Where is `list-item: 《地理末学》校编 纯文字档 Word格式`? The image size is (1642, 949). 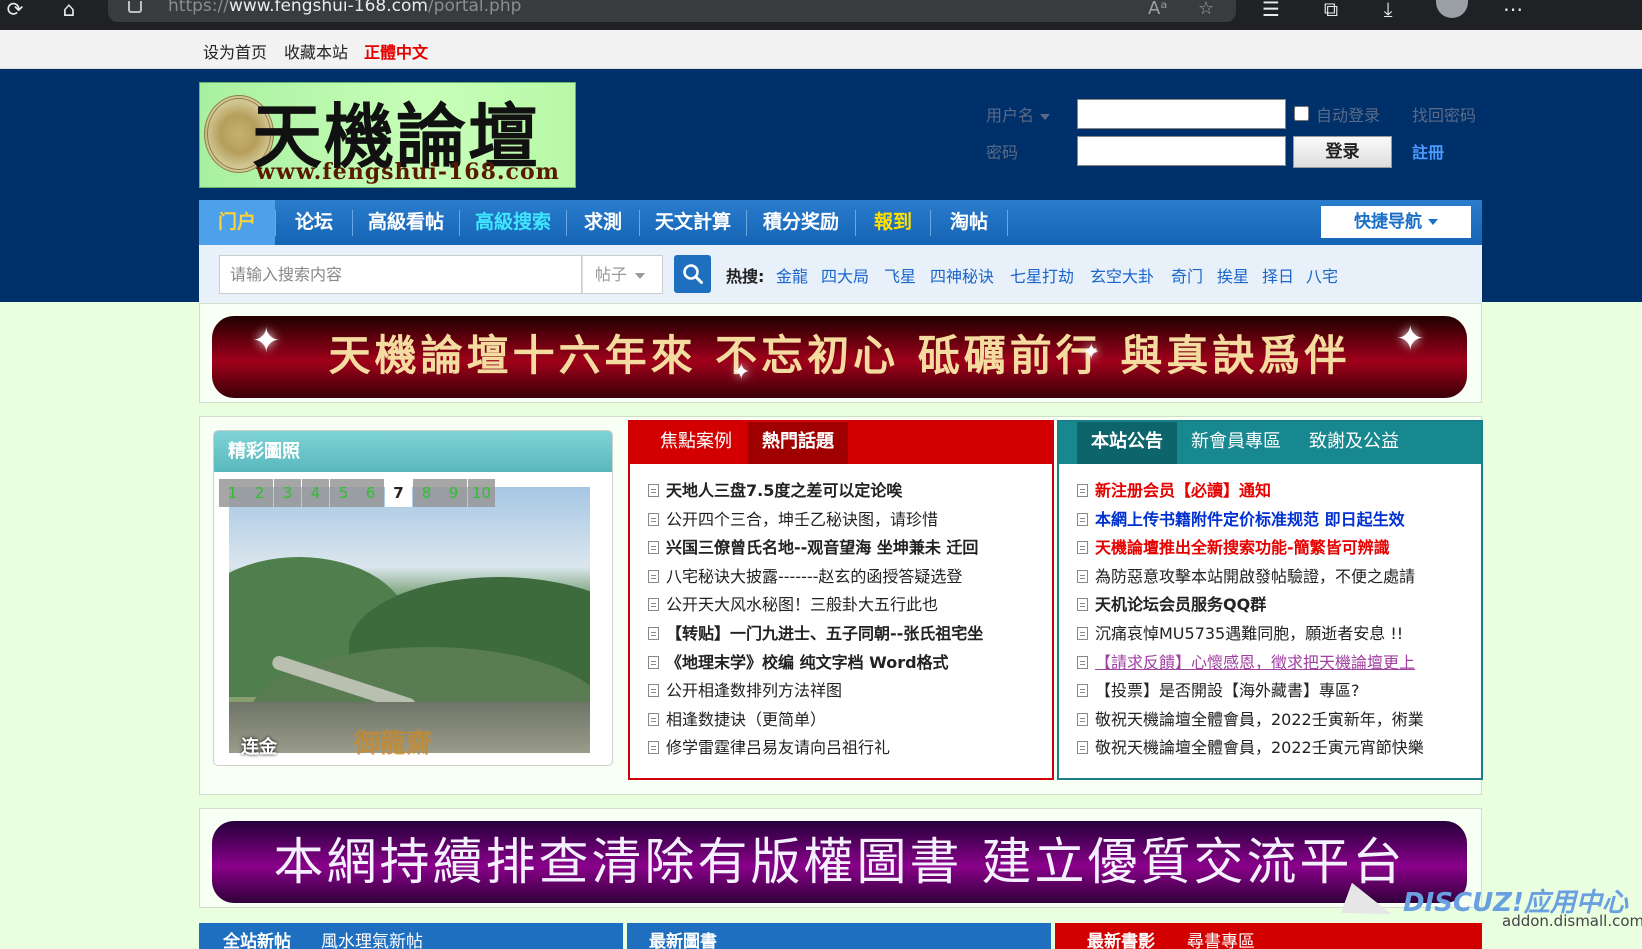
list-item: 《地理末学》校编 纯文字档 Word格式 is located at coordinates (845, 663).